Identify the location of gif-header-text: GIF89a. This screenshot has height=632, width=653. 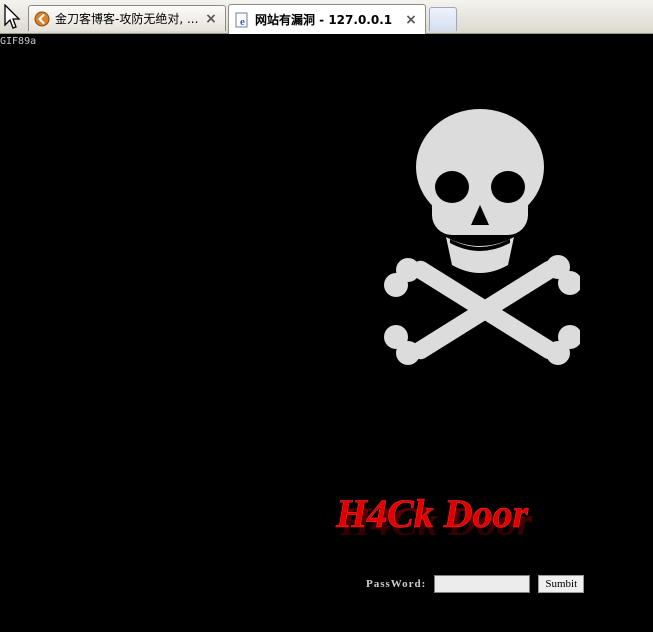
(18, 41).